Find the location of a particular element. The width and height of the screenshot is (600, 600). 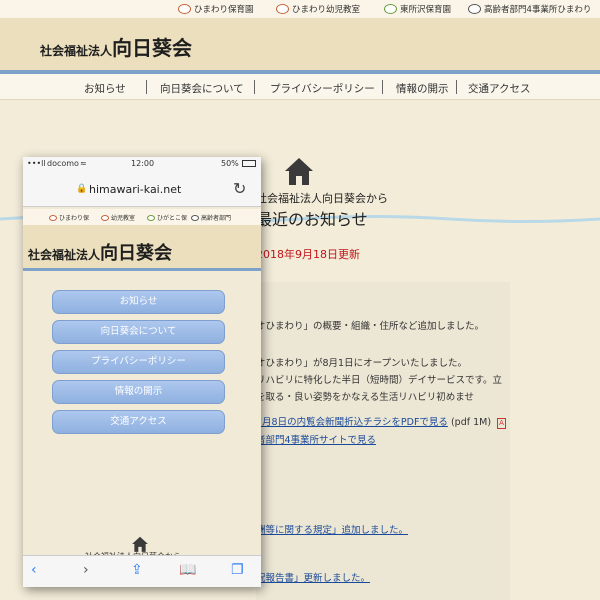

reload-icon: ↻ is located at coordinates (239, 188).